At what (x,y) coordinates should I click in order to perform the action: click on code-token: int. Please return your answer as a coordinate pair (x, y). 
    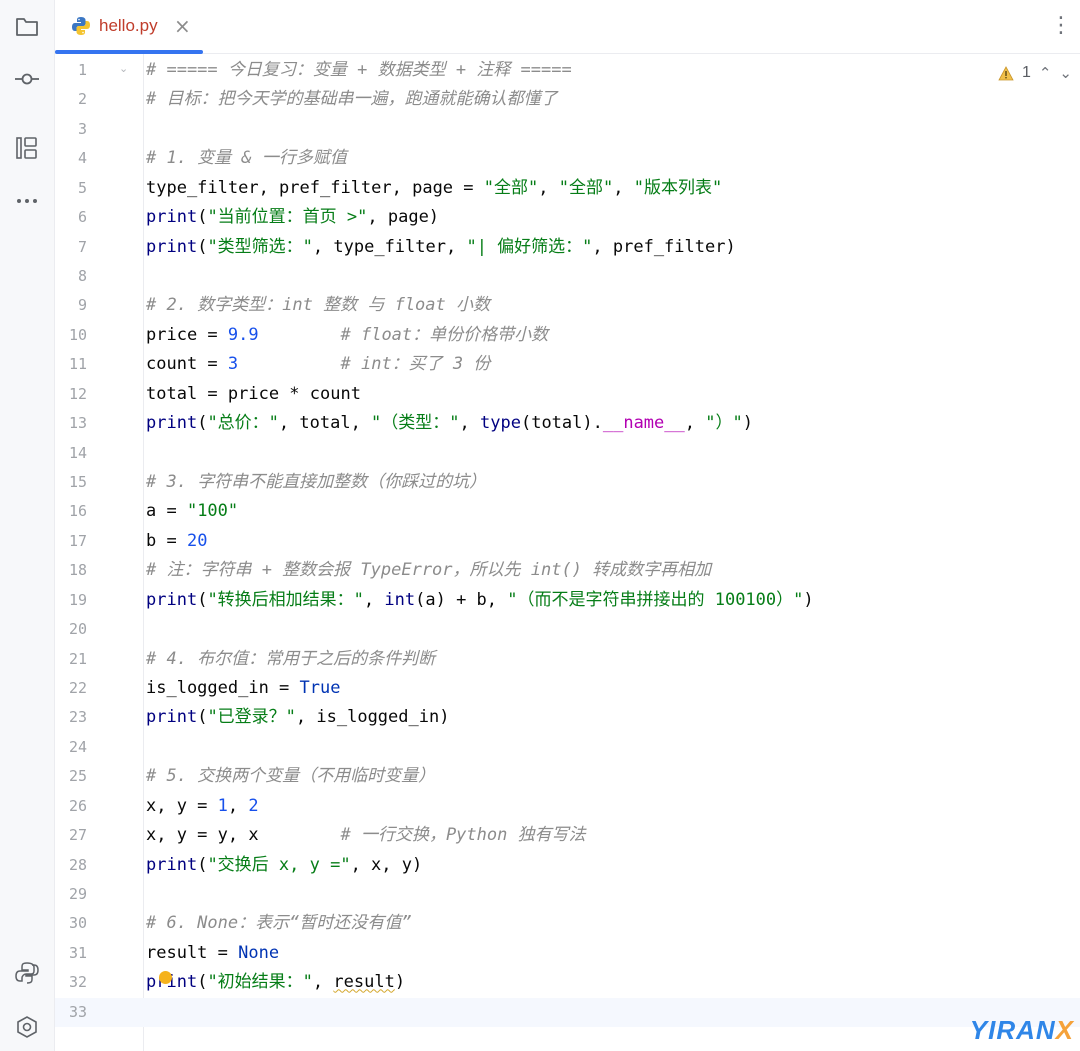
    Looking at the image, I should click on (400, 599).